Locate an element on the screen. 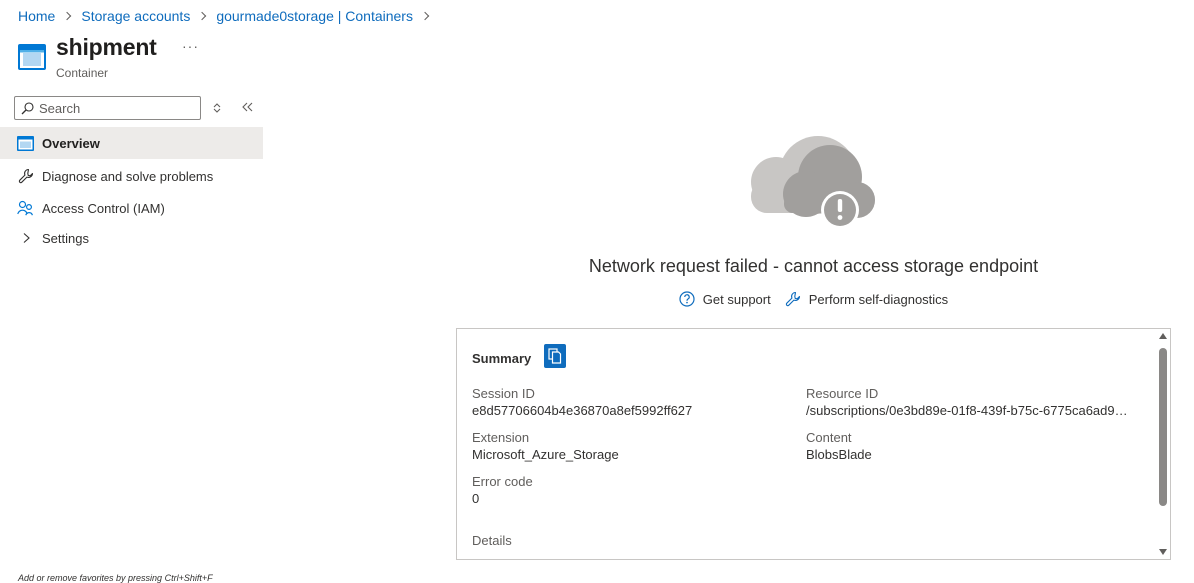  sidebar-item-overview: Overview is located at coordinates (131, 143).